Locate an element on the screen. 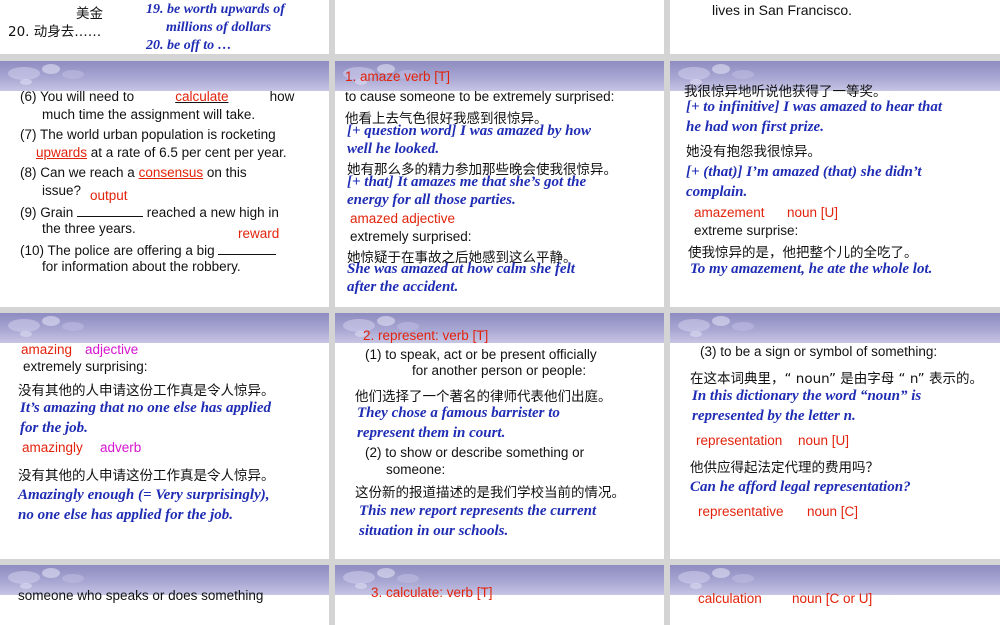  answer-consensus: consensus is located at coordinates (171, 172).